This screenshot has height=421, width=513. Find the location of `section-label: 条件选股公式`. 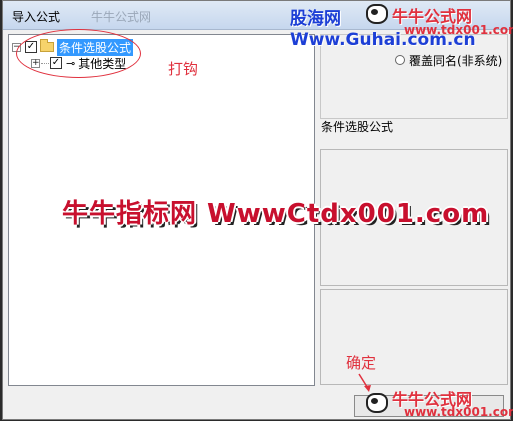

section-label: 条件选股公式 is located at coordinates (357, 127).